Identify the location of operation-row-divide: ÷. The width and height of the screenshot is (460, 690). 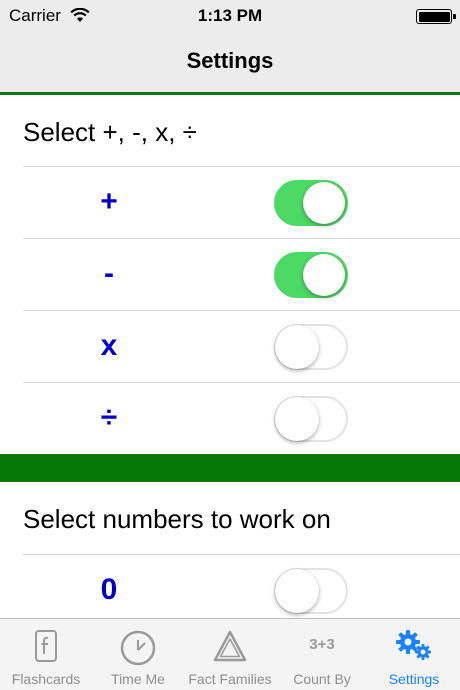
(230, 418).